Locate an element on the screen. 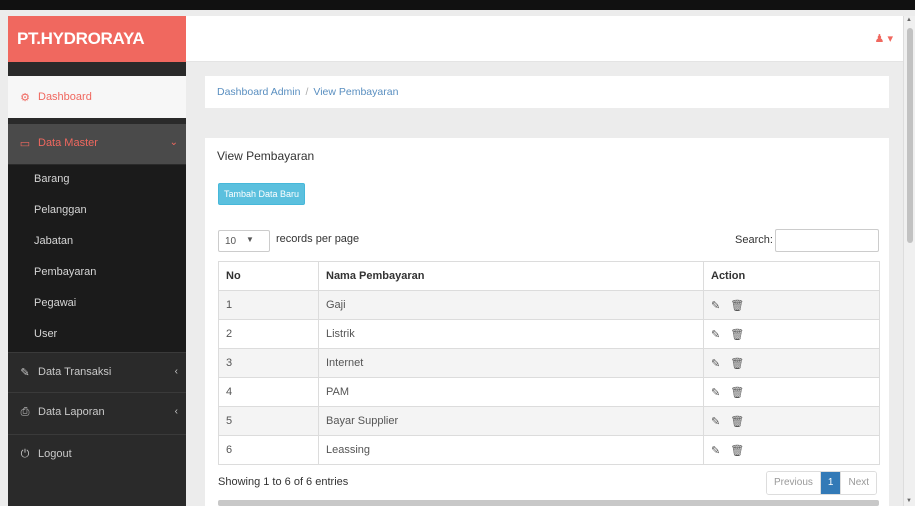  cell-nama: Listrik is located at coordinates (511, 334).